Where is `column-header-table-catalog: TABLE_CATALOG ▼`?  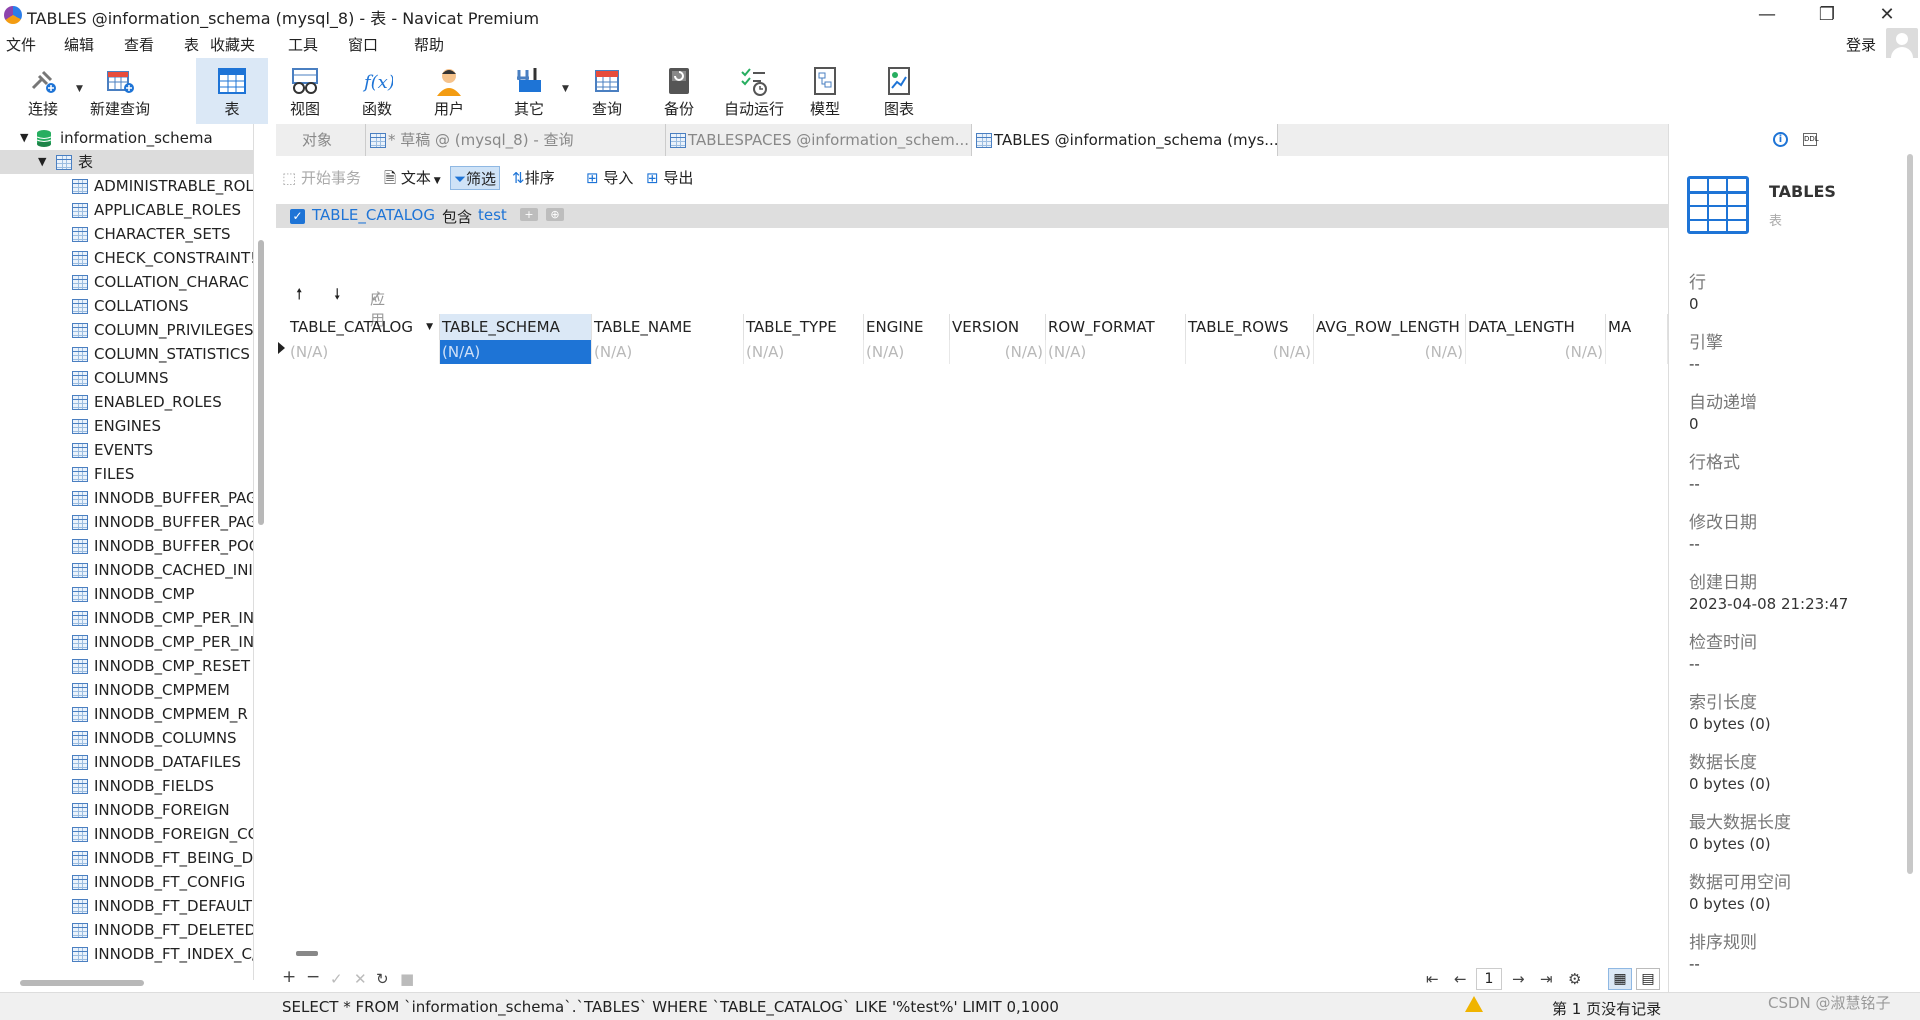
column-header-table-catalog: TABLE_CATALOG ▼ is located at coordinates (364, 327).